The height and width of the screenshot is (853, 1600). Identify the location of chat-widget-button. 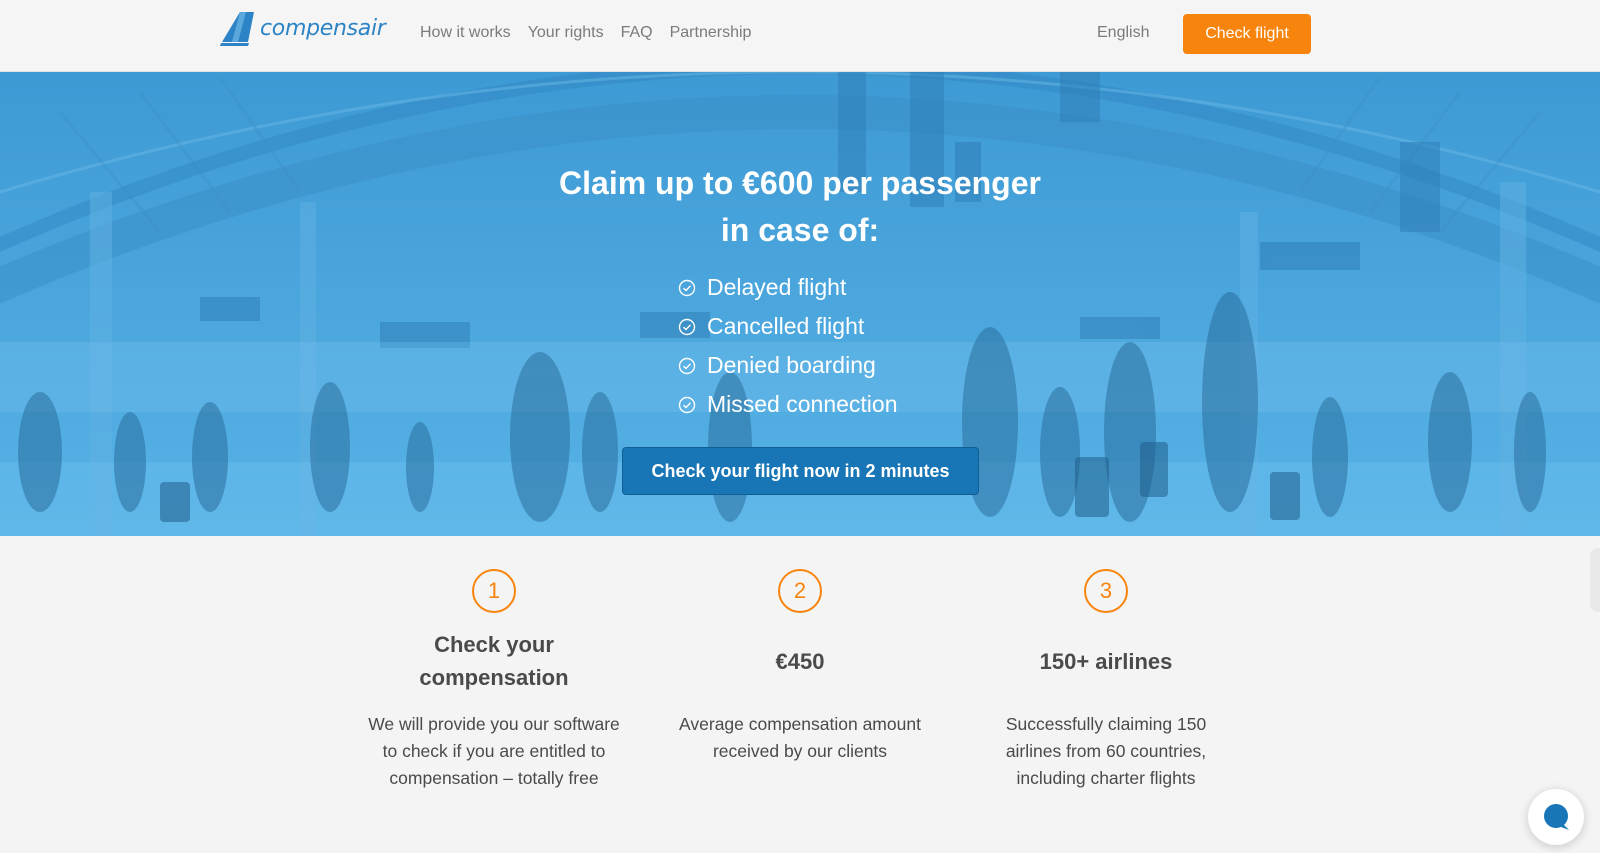
(1556, 817).